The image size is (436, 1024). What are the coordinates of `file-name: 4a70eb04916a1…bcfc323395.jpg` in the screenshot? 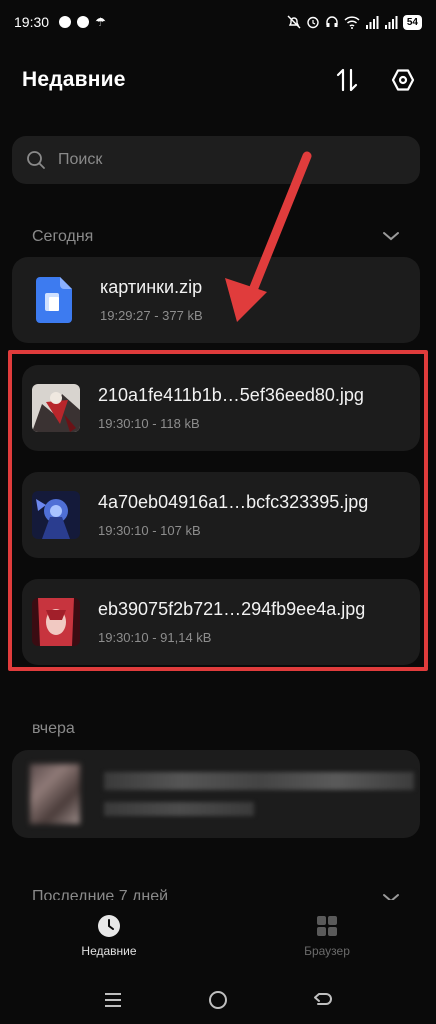 It's located at (233, 502).